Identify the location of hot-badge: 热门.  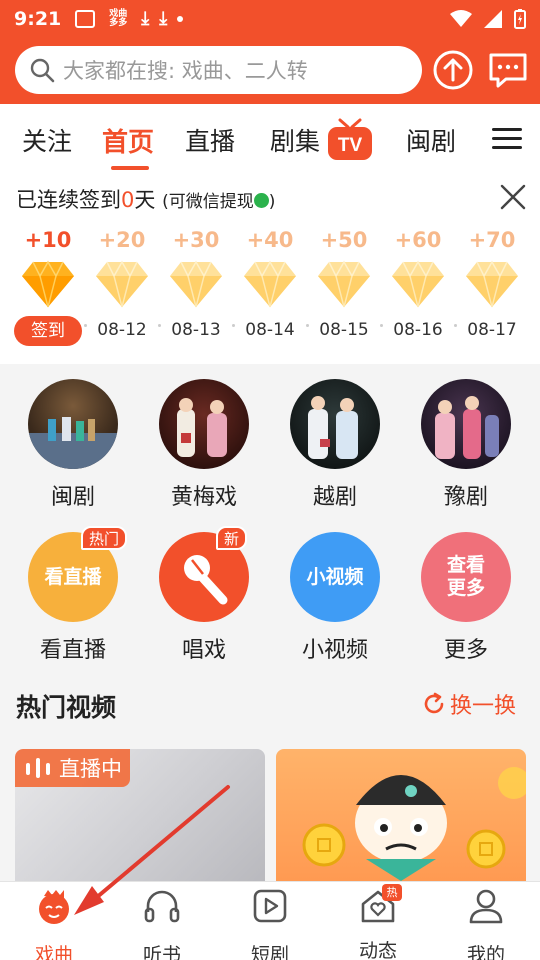
(104, 538).